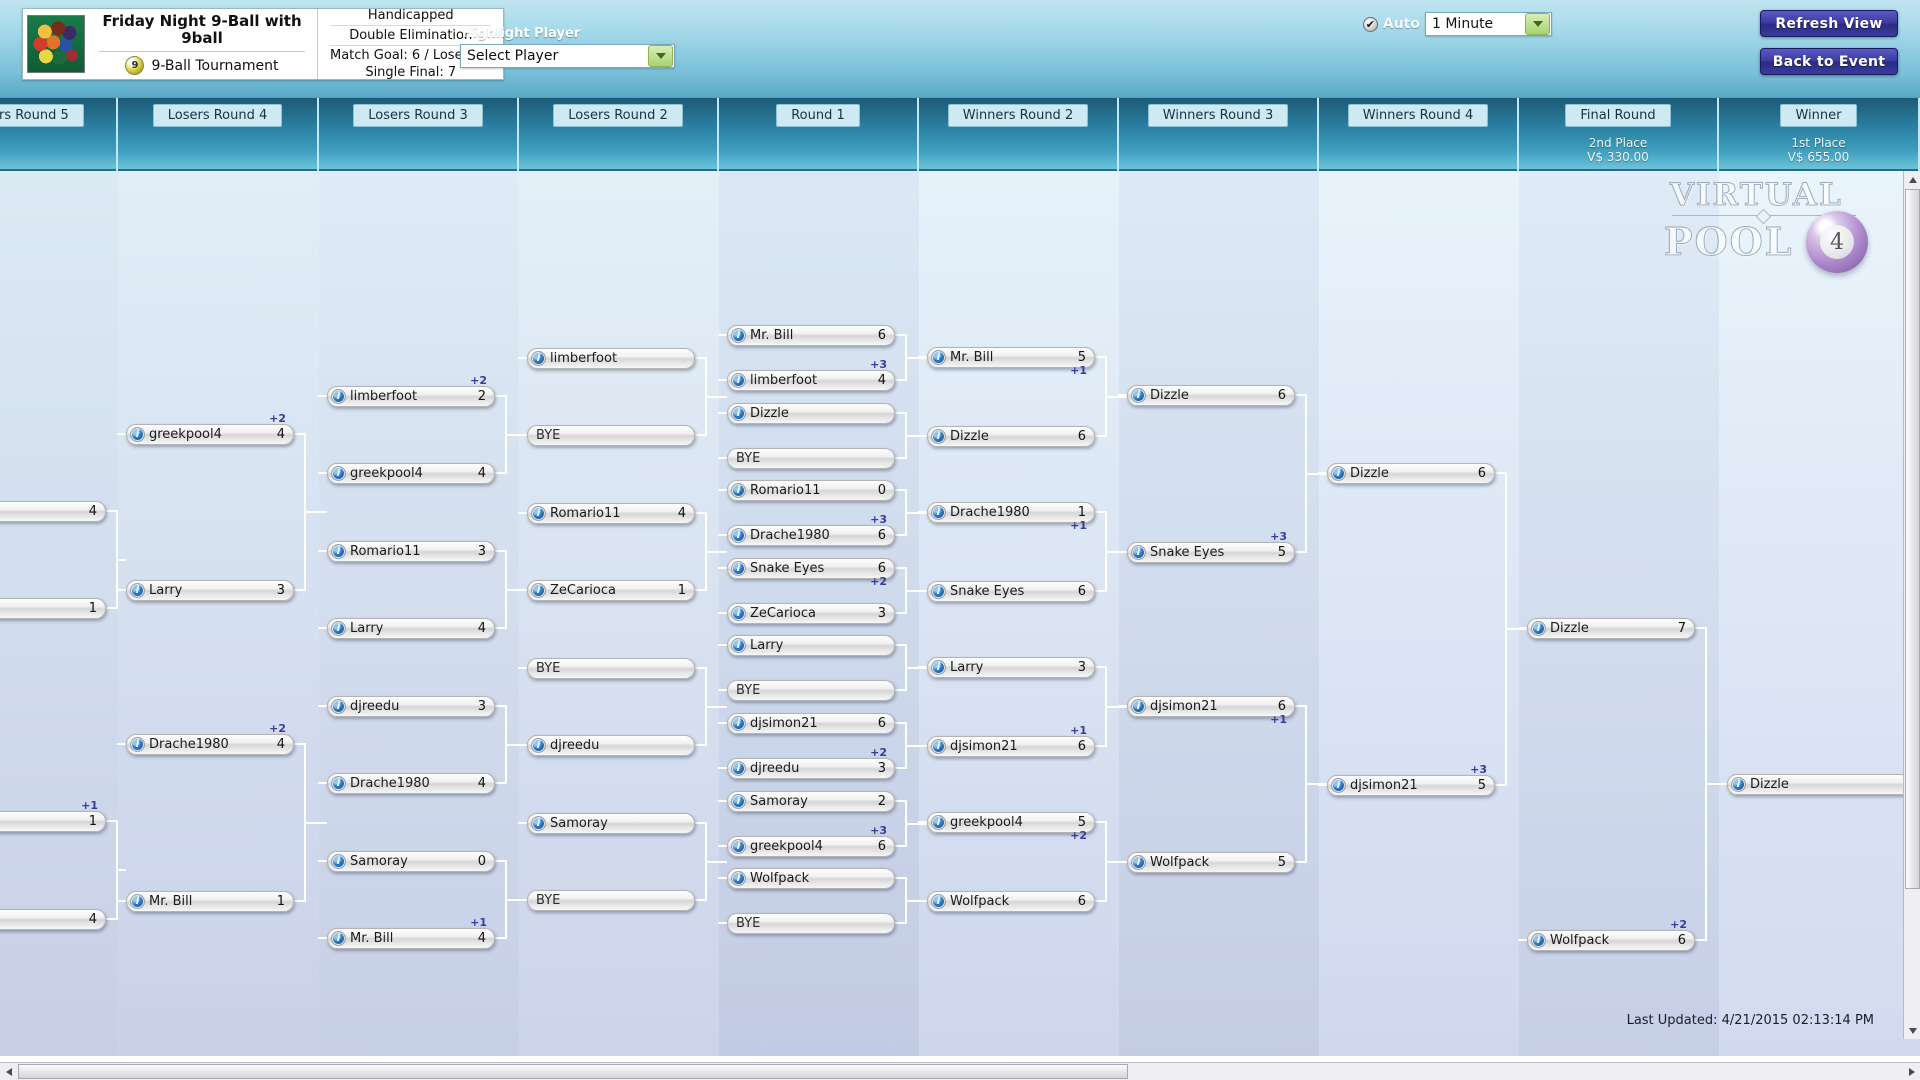 Image resolution: width=1920 pixels, height=1080 pixels. I want to click on bracket-player-slot: djsimon21 6, so click(1011, 746).